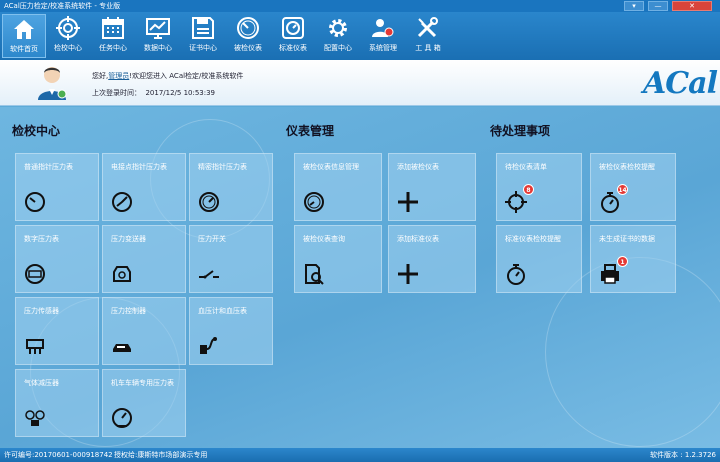  I want to click on transmitter-icon, so click(122, 274).